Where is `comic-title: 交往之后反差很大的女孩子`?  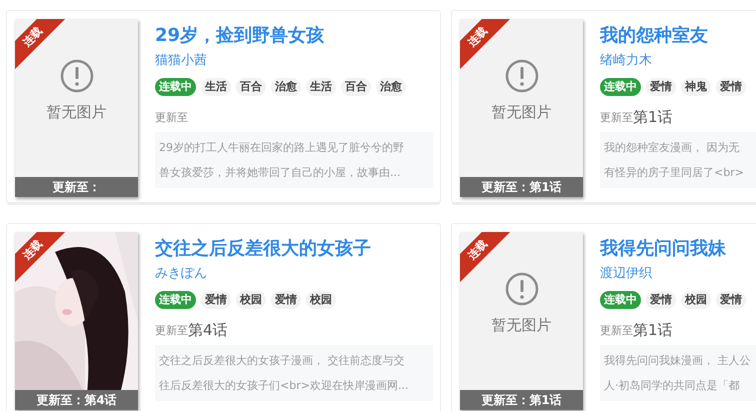 comic-title: 交往之后反差很大的女孩子 is located at coordinates (294, 249).